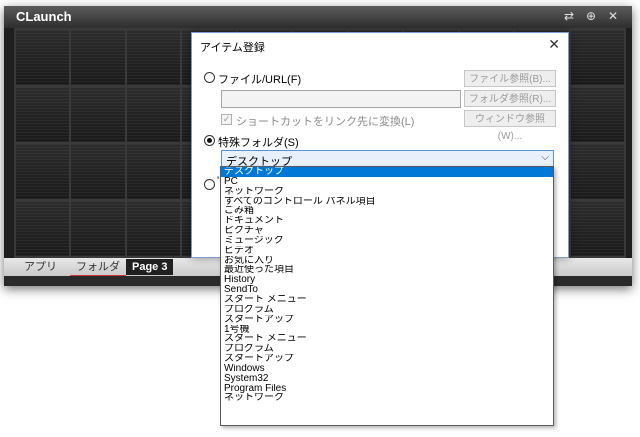 The height and width of the screenshot is (437, 640). I want to click on third-option-label: ', so click(218, 181).